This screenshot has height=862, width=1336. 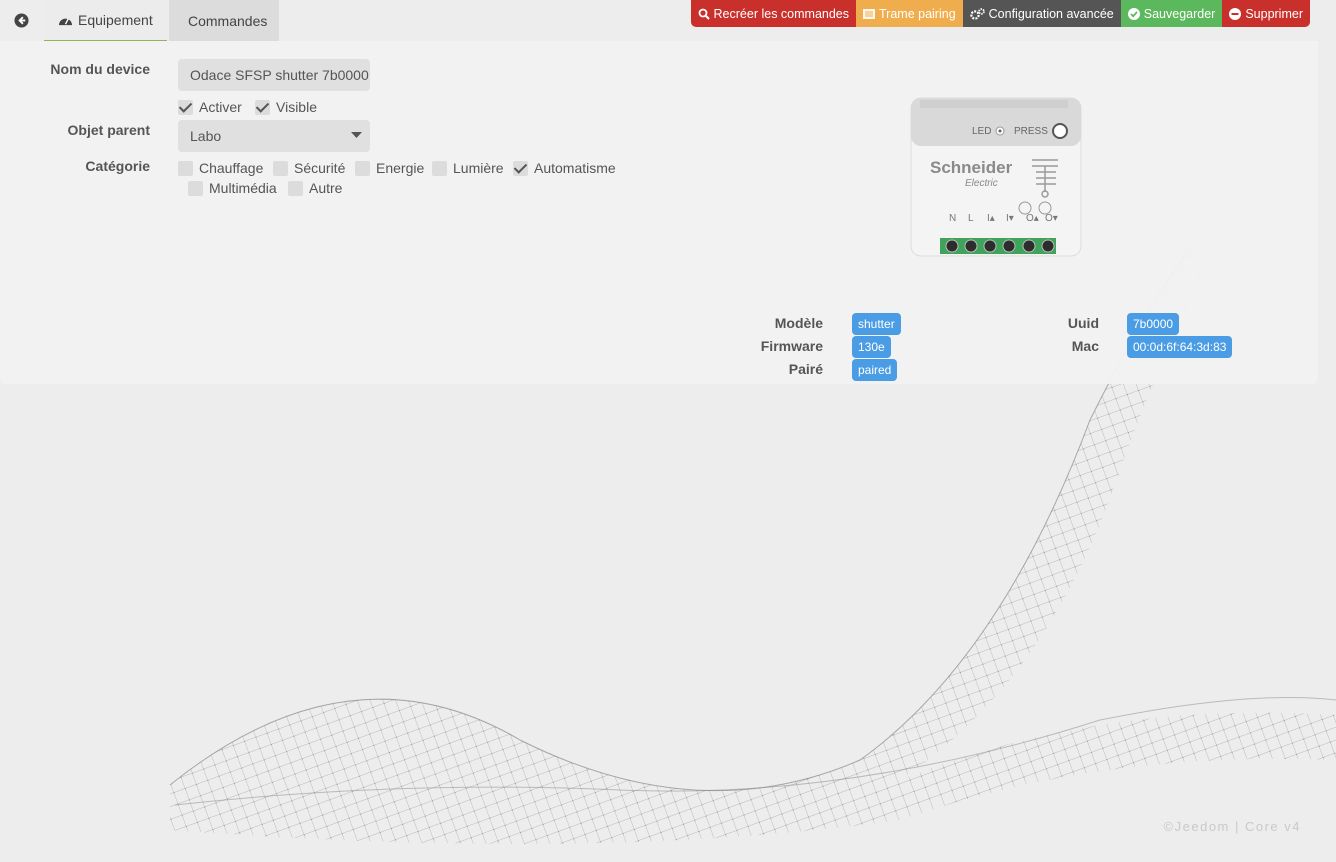 What do you see at coordinates (65, 21) in the screenshot?
I see `dashboard-icon` at bounding box center [65, 21].